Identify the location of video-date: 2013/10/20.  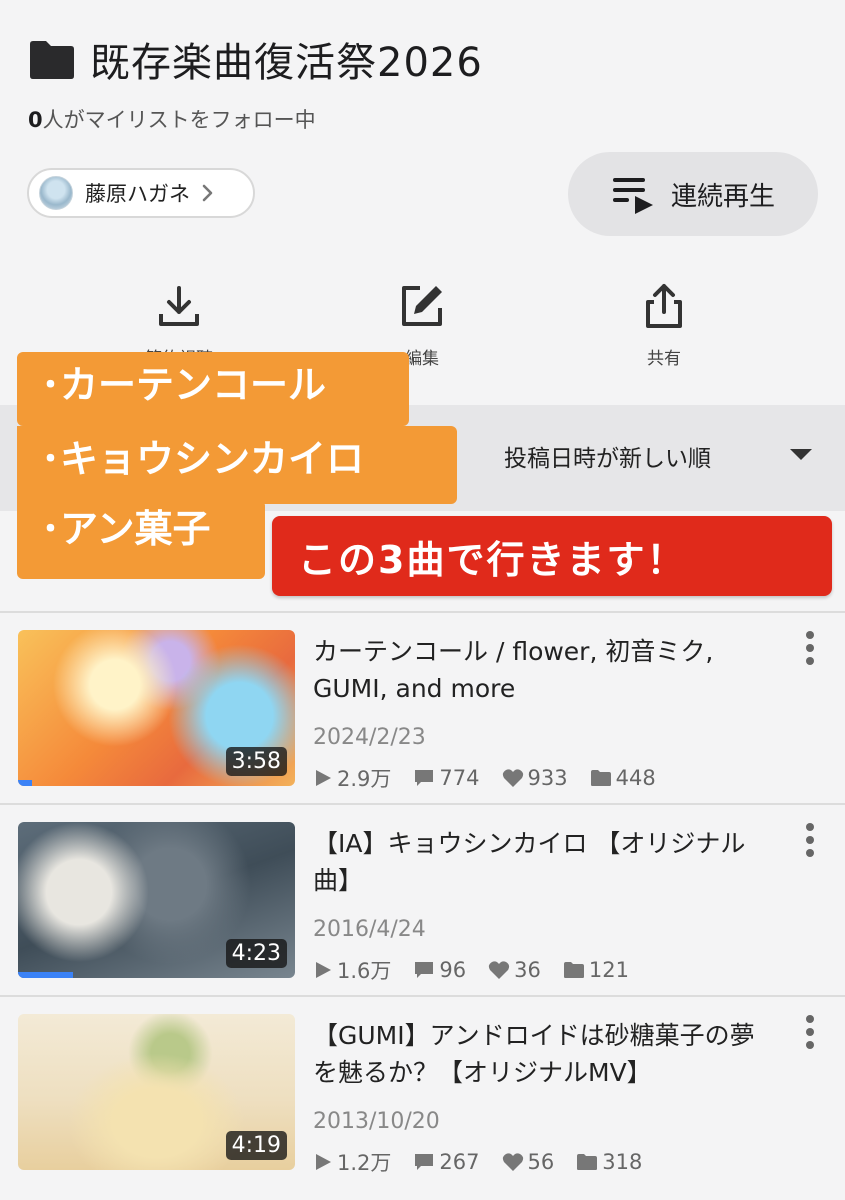
(376, 1121).